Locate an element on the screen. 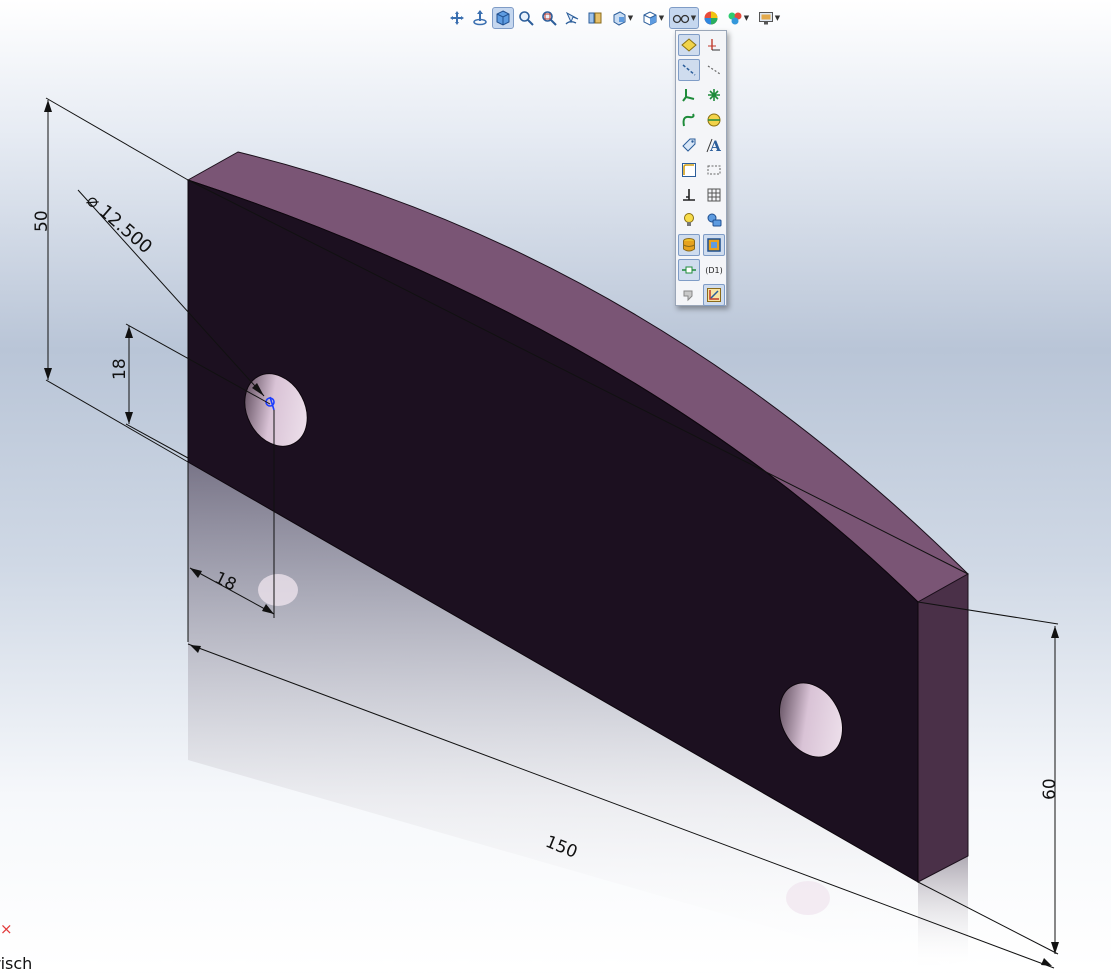 This screenshot has height=973, width=1111. normal-to-icon is located at coordinates (480, 18).